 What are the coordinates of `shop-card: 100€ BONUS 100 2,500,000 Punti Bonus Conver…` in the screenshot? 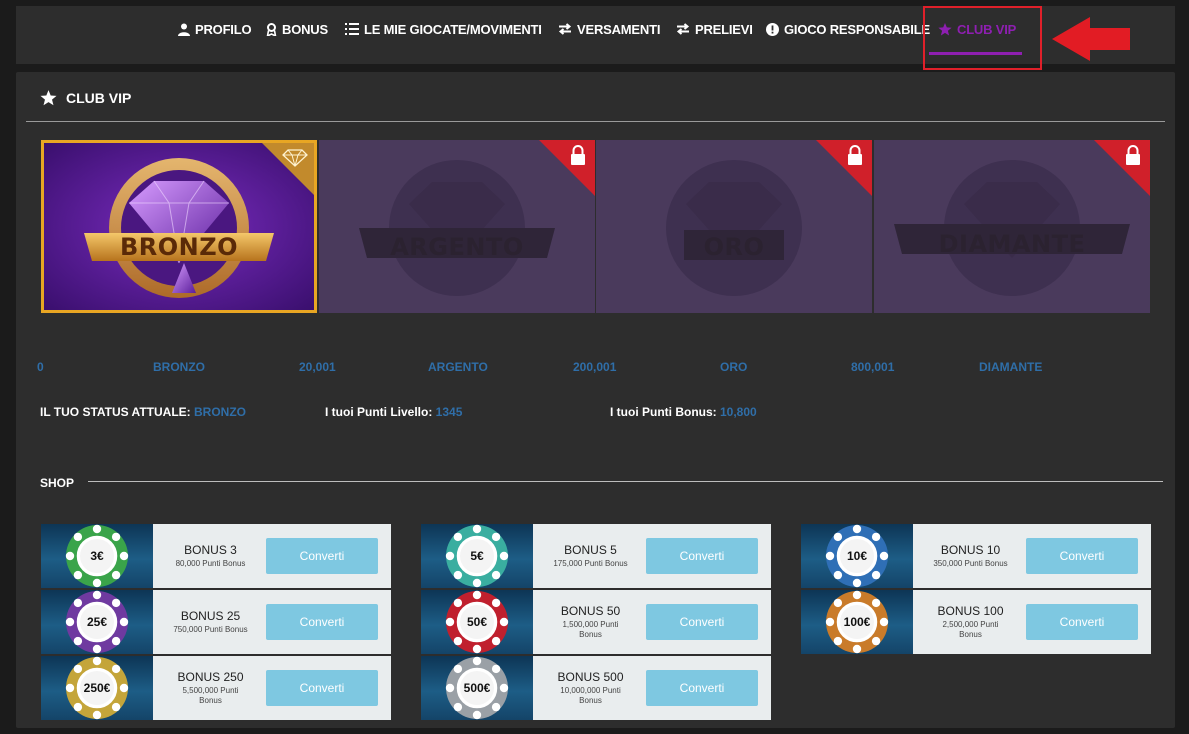 It's located at (976, 622).